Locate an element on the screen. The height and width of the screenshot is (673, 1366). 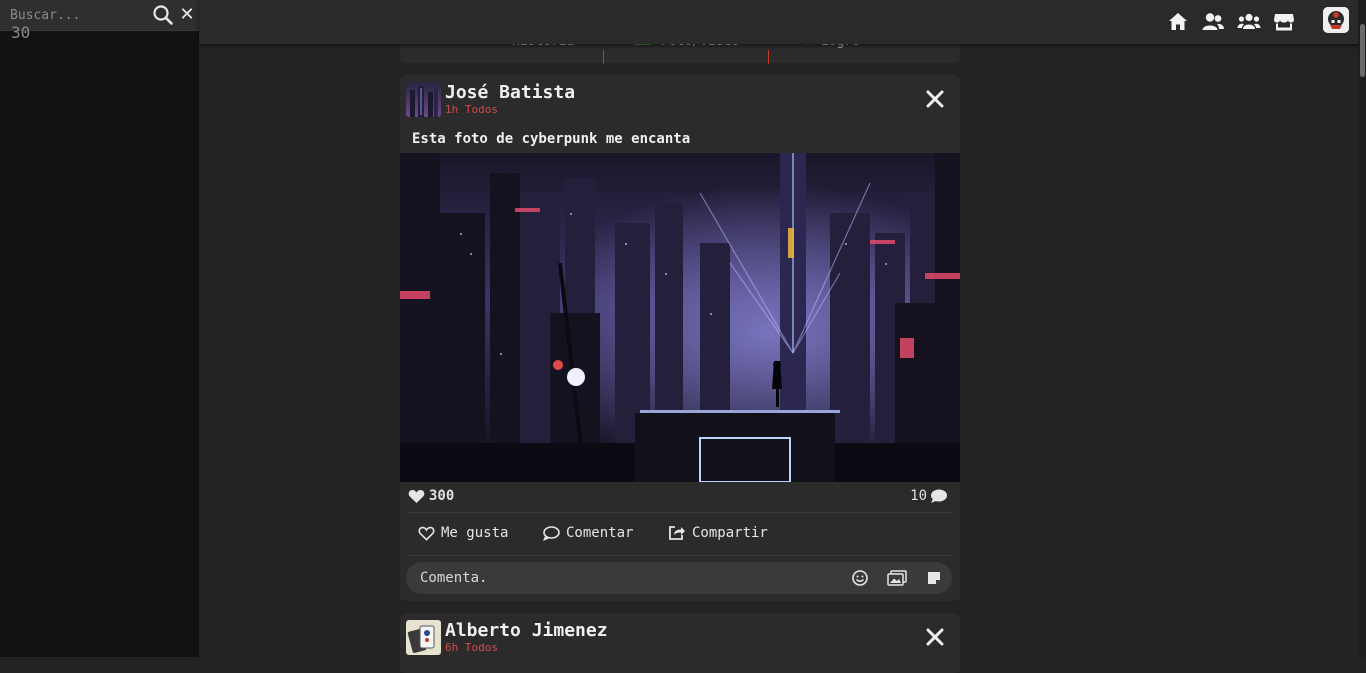
clear-search-icon: ✕ is located at coordinates (187, 15).